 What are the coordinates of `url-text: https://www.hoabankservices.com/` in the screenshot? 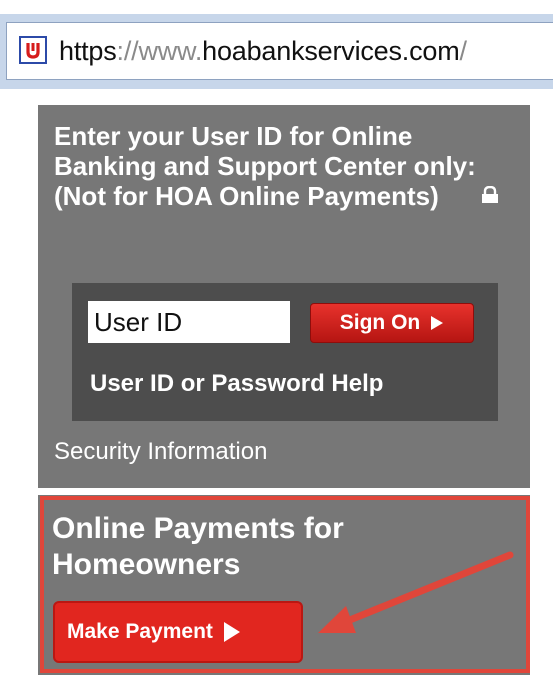 It's located at (263, 51).